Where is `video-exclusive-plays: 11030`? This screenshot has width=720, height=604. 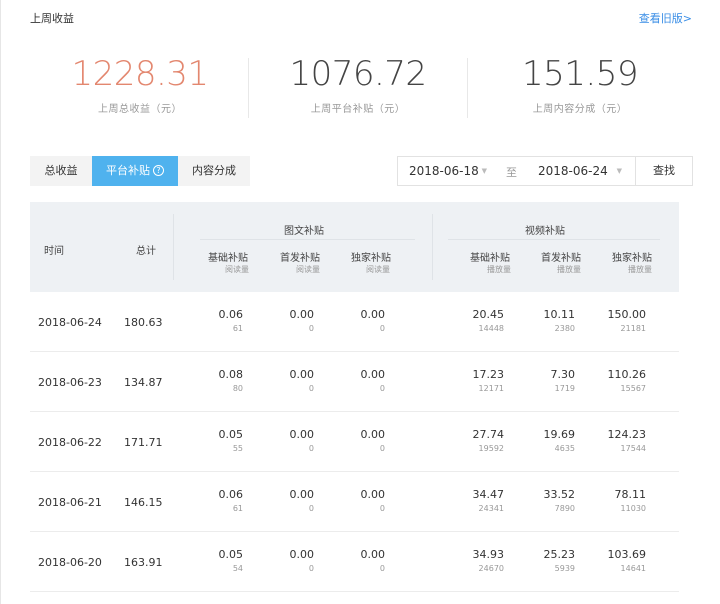
video-exclusive-plays: 11030 is located at coordinates (633, 508).